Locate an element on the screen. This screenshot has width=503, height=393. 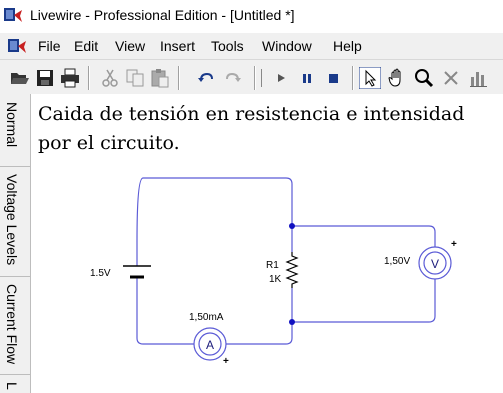
voltmeter-reading: 1,50V is located at coordinates (397, 261).